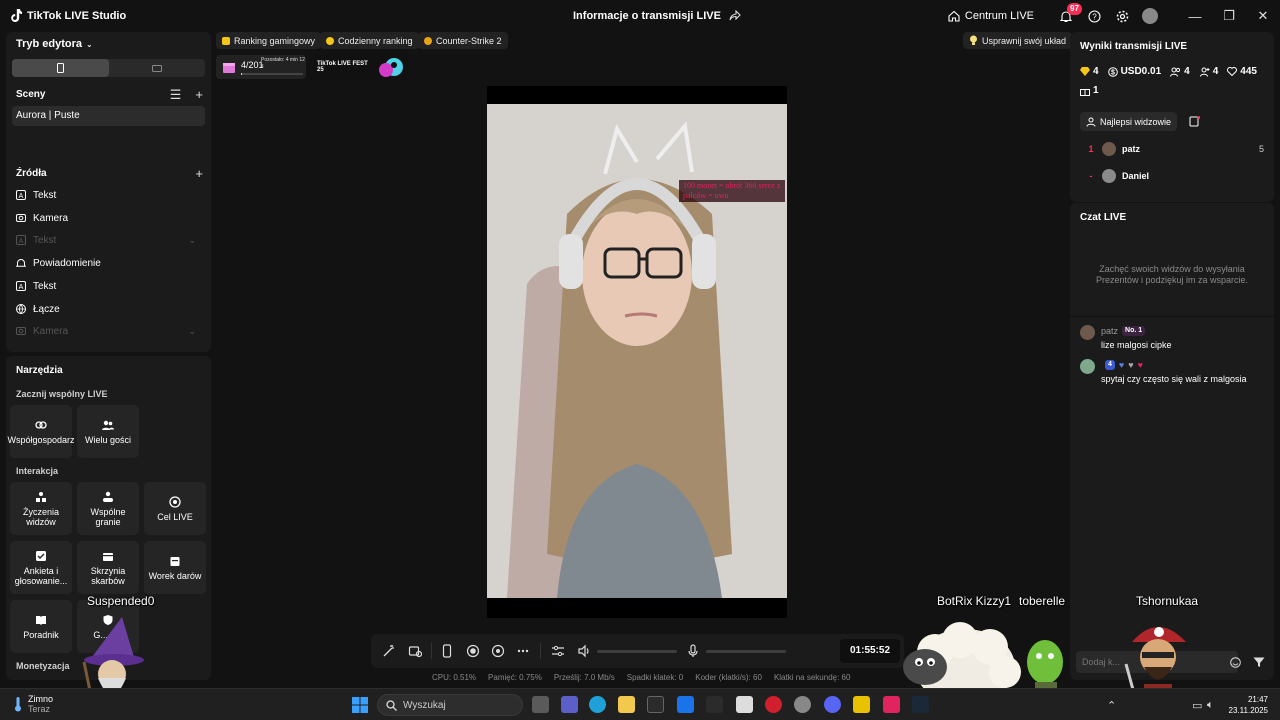 This screenshot has height=720, width=1280. I want to click on record-icon, so click(473, 651).